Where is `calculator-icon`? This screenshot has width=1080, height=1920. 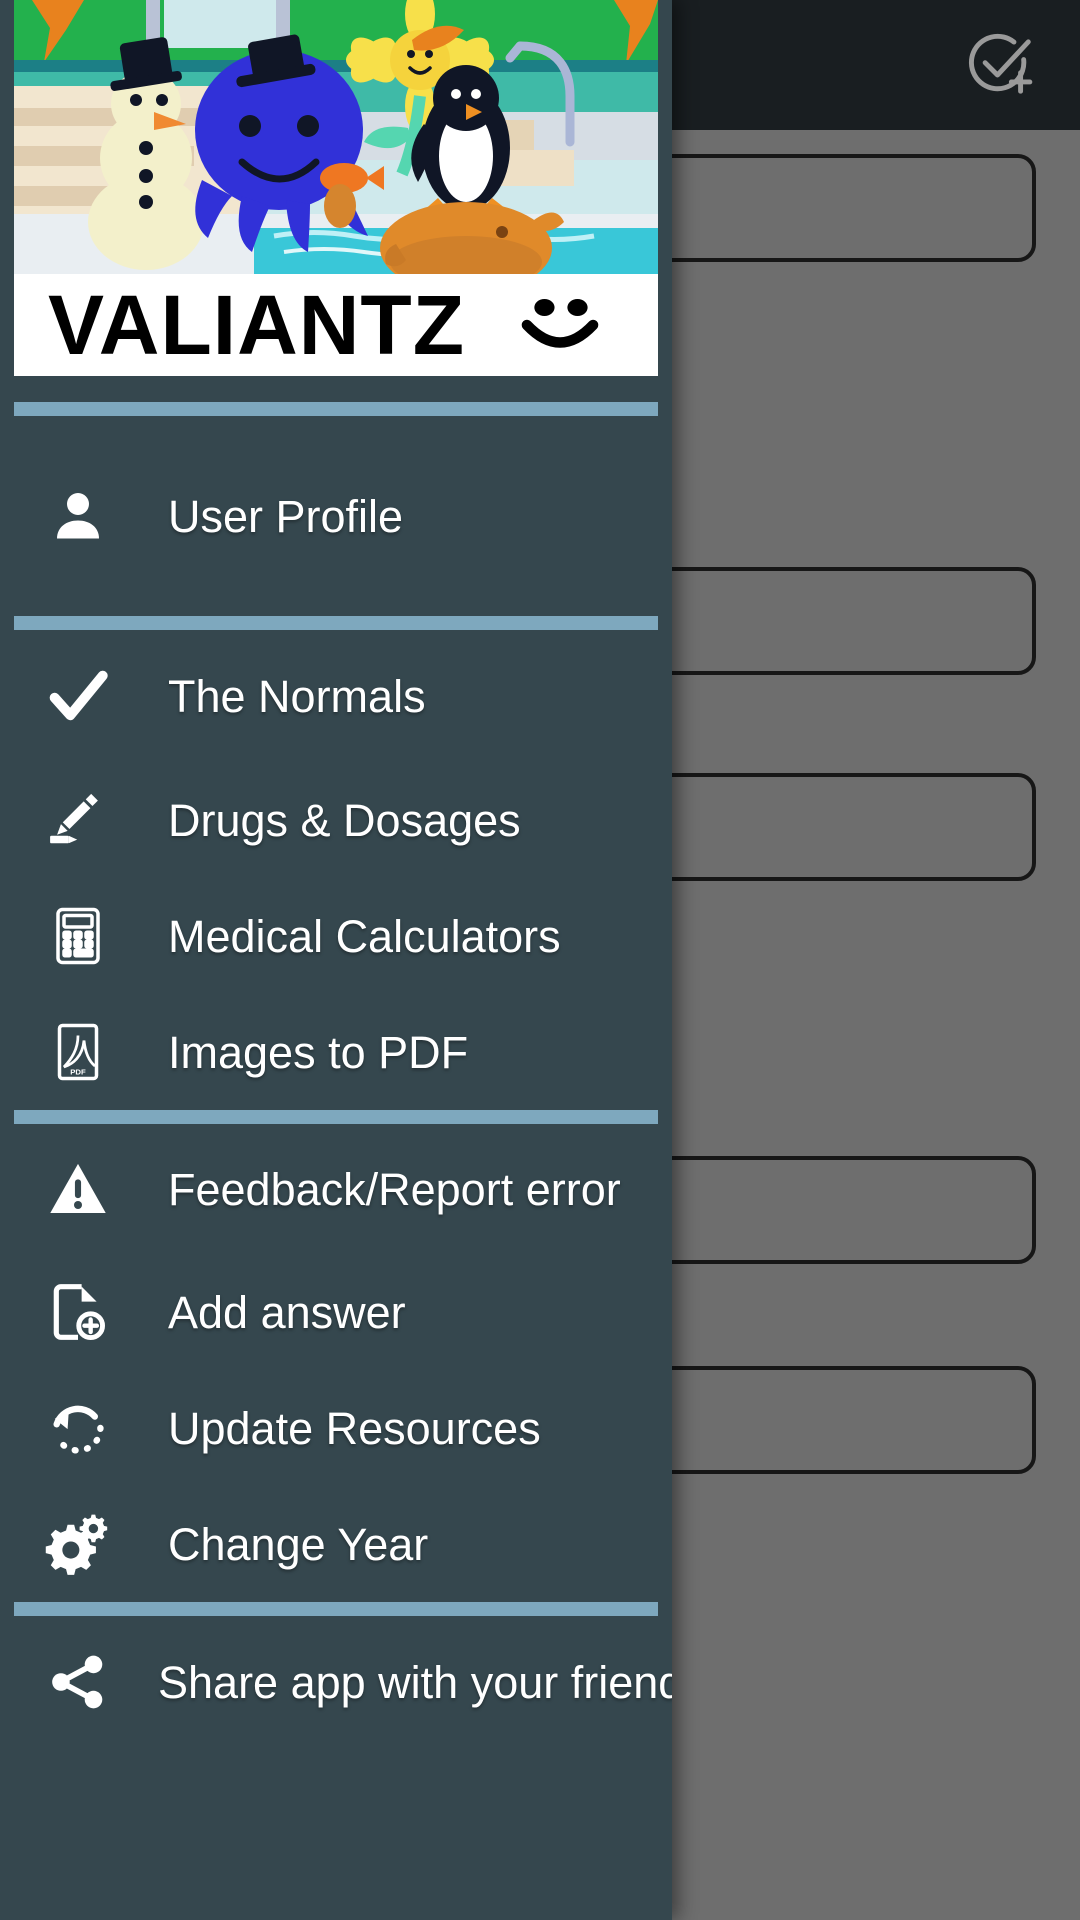 calculator-icon is located at coordinates (78, 936).